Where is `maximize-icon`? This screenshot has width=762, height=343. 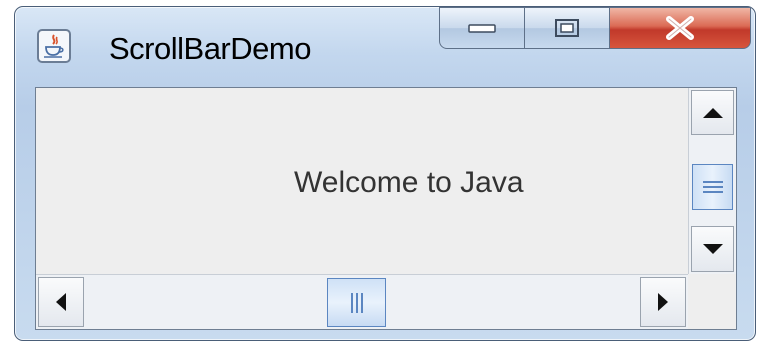 maximize-icon is located at coordinates (567, 28).